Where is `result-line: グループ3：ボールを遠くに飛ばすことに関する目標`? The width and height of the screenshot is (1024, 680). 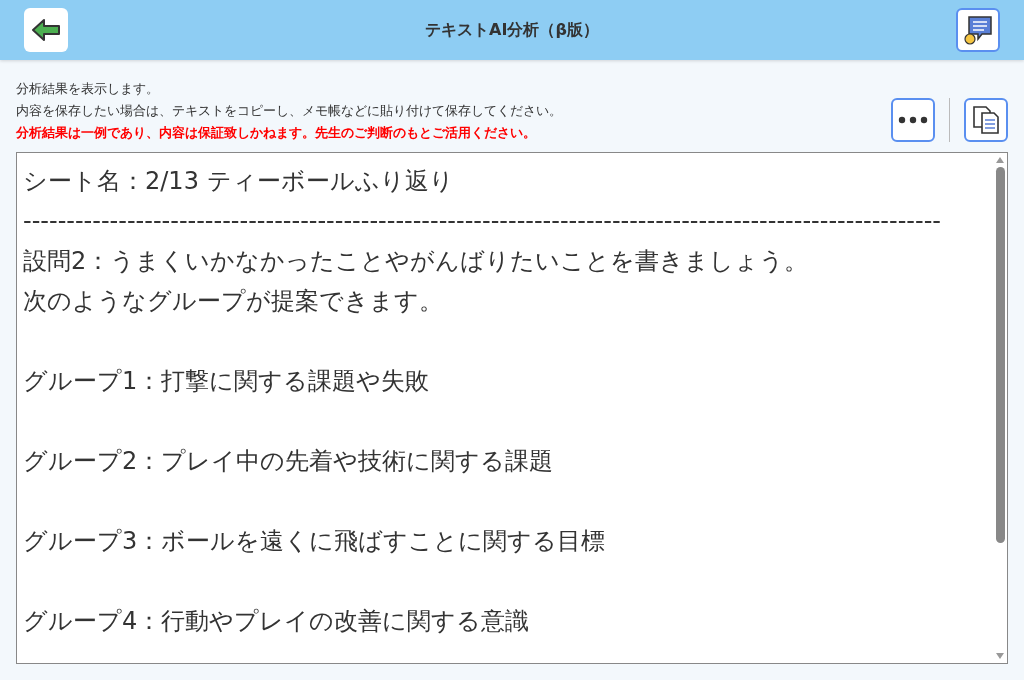
result-line: グループ3：ボールを遠くに飛ばすことに関する目標 is located at coordinates (315, 541).